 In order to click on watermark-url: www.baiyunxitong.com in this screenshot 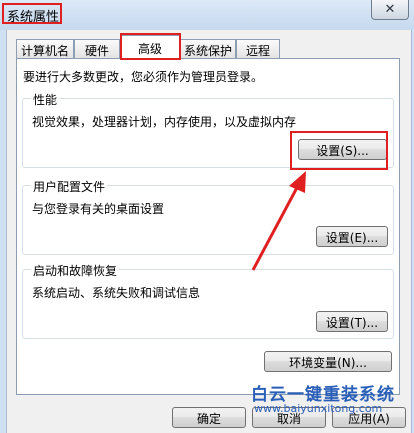, I will do `click(318, 408)`.